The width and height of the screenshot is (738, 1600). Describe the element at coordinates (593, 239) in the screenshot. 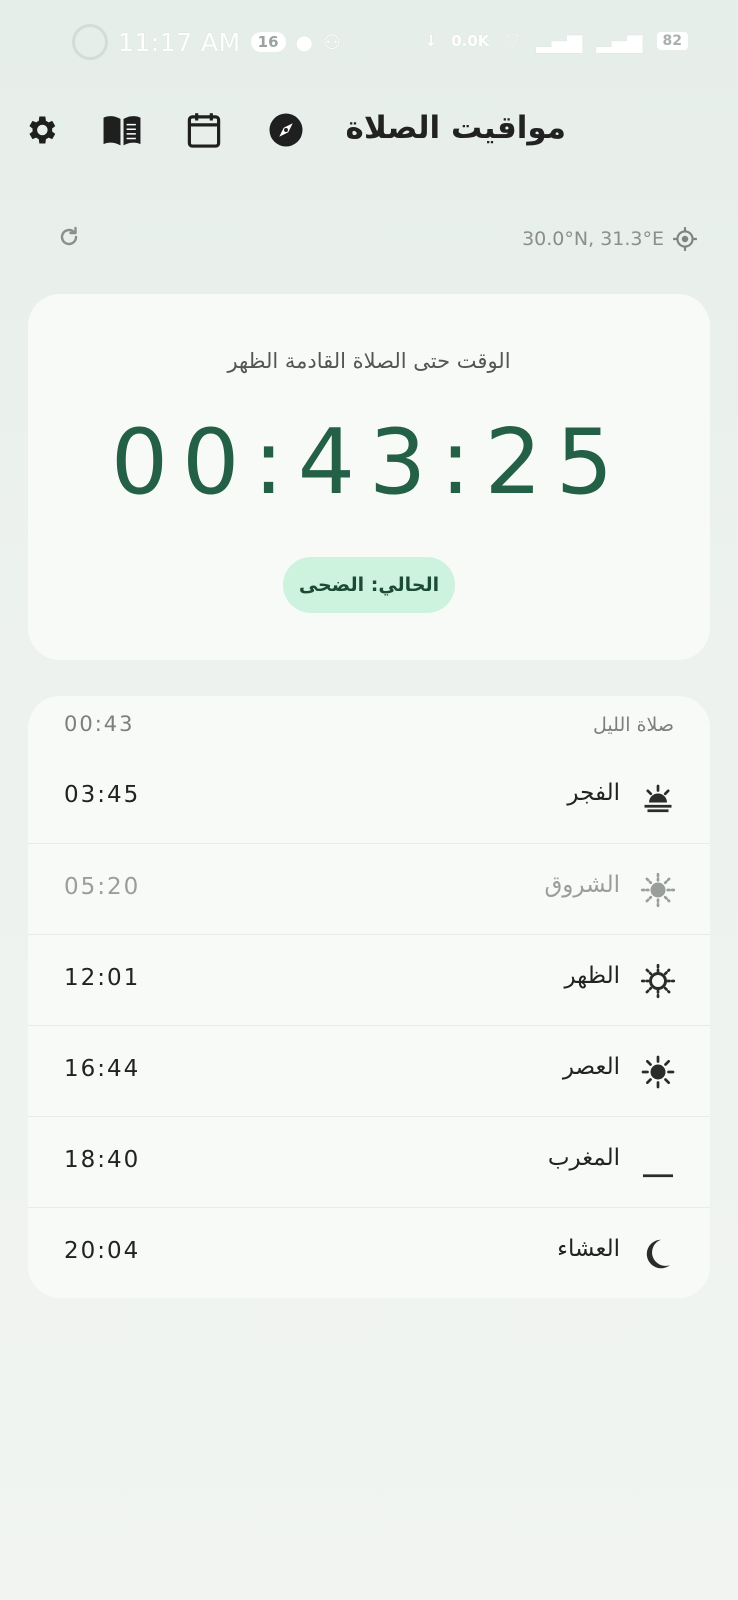

I see `location-coordinates: 30.0°N, 31.3°E` at that location.